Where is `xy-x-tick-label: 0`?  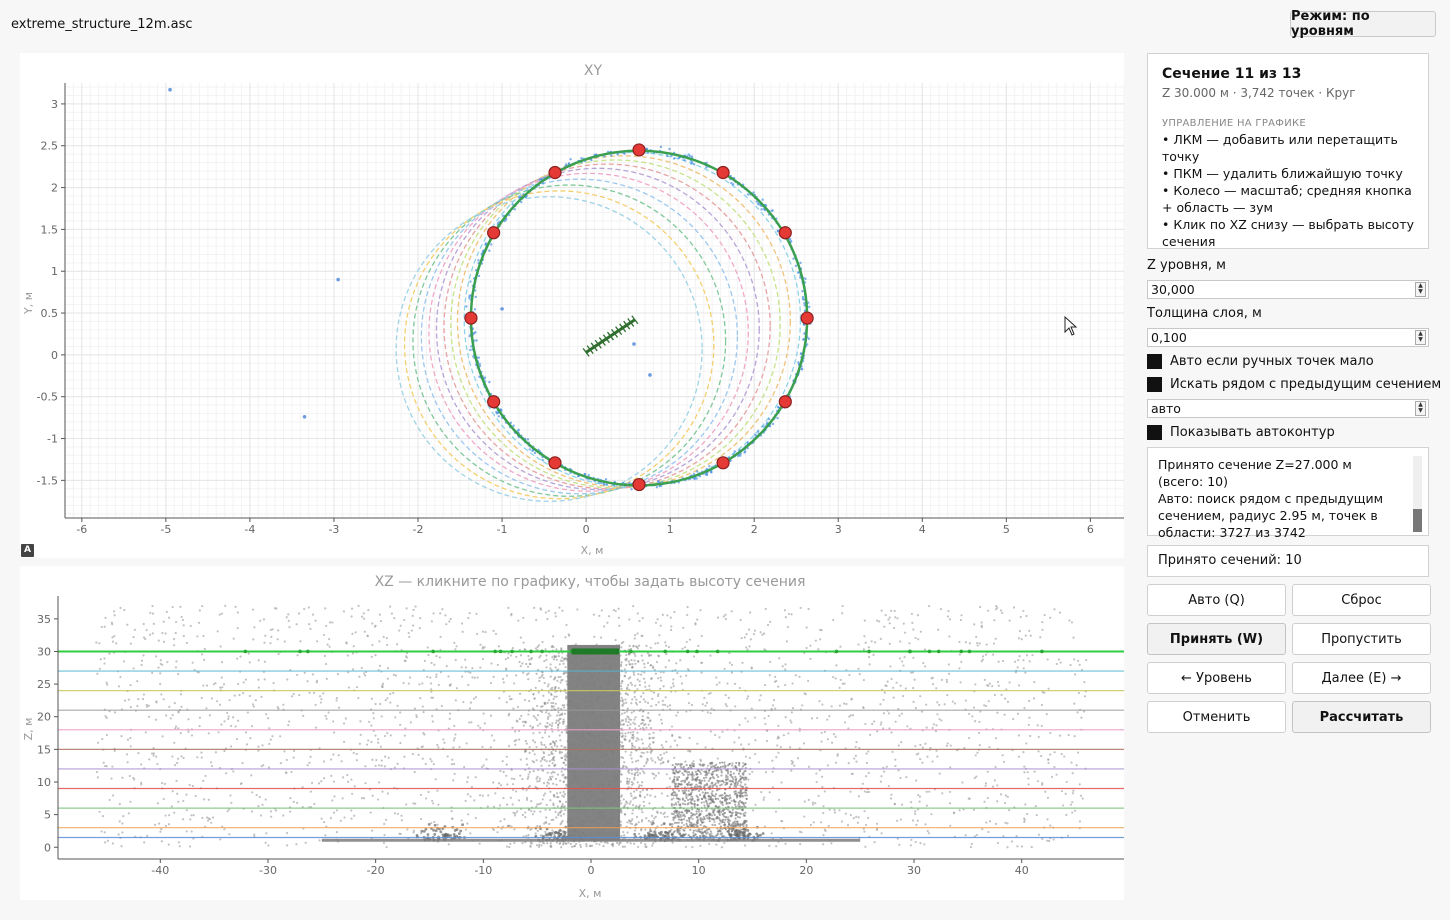
xy-x-tick-label: 0 is located at coordinates (586, 529).